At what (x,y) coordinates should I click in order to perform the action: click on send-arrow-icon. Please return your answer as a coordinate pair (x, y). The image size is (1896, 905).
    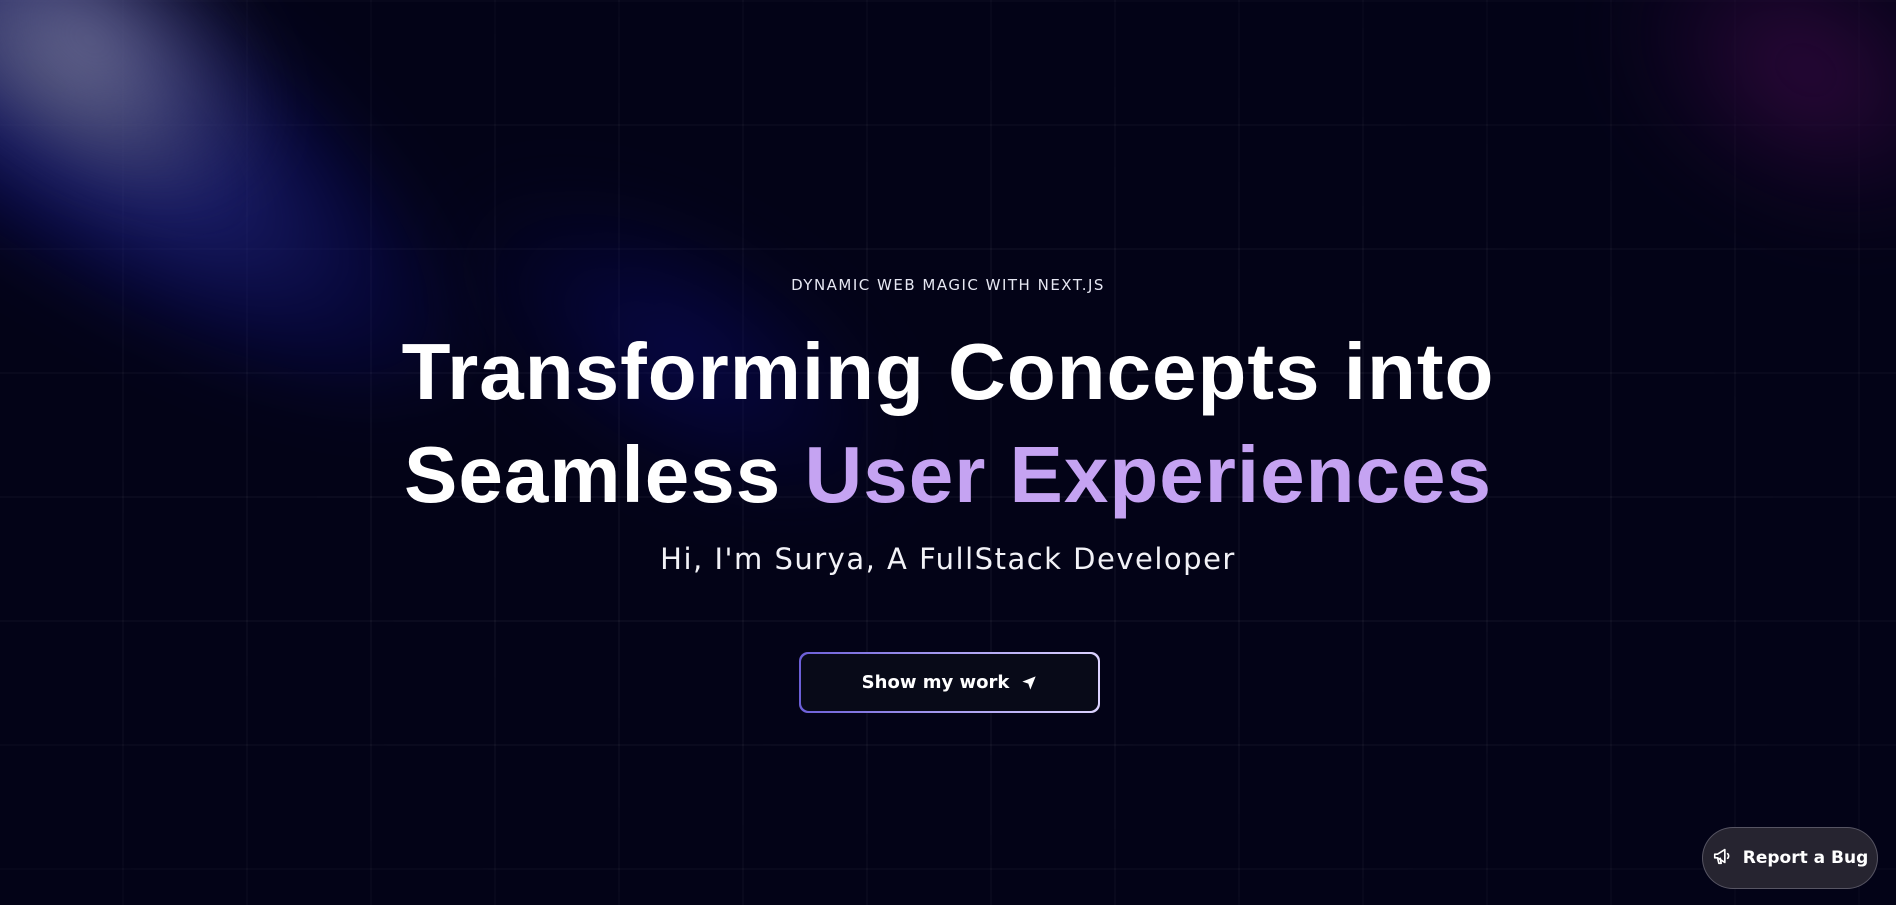
    Looking at the image, I should click on (1029, 683).